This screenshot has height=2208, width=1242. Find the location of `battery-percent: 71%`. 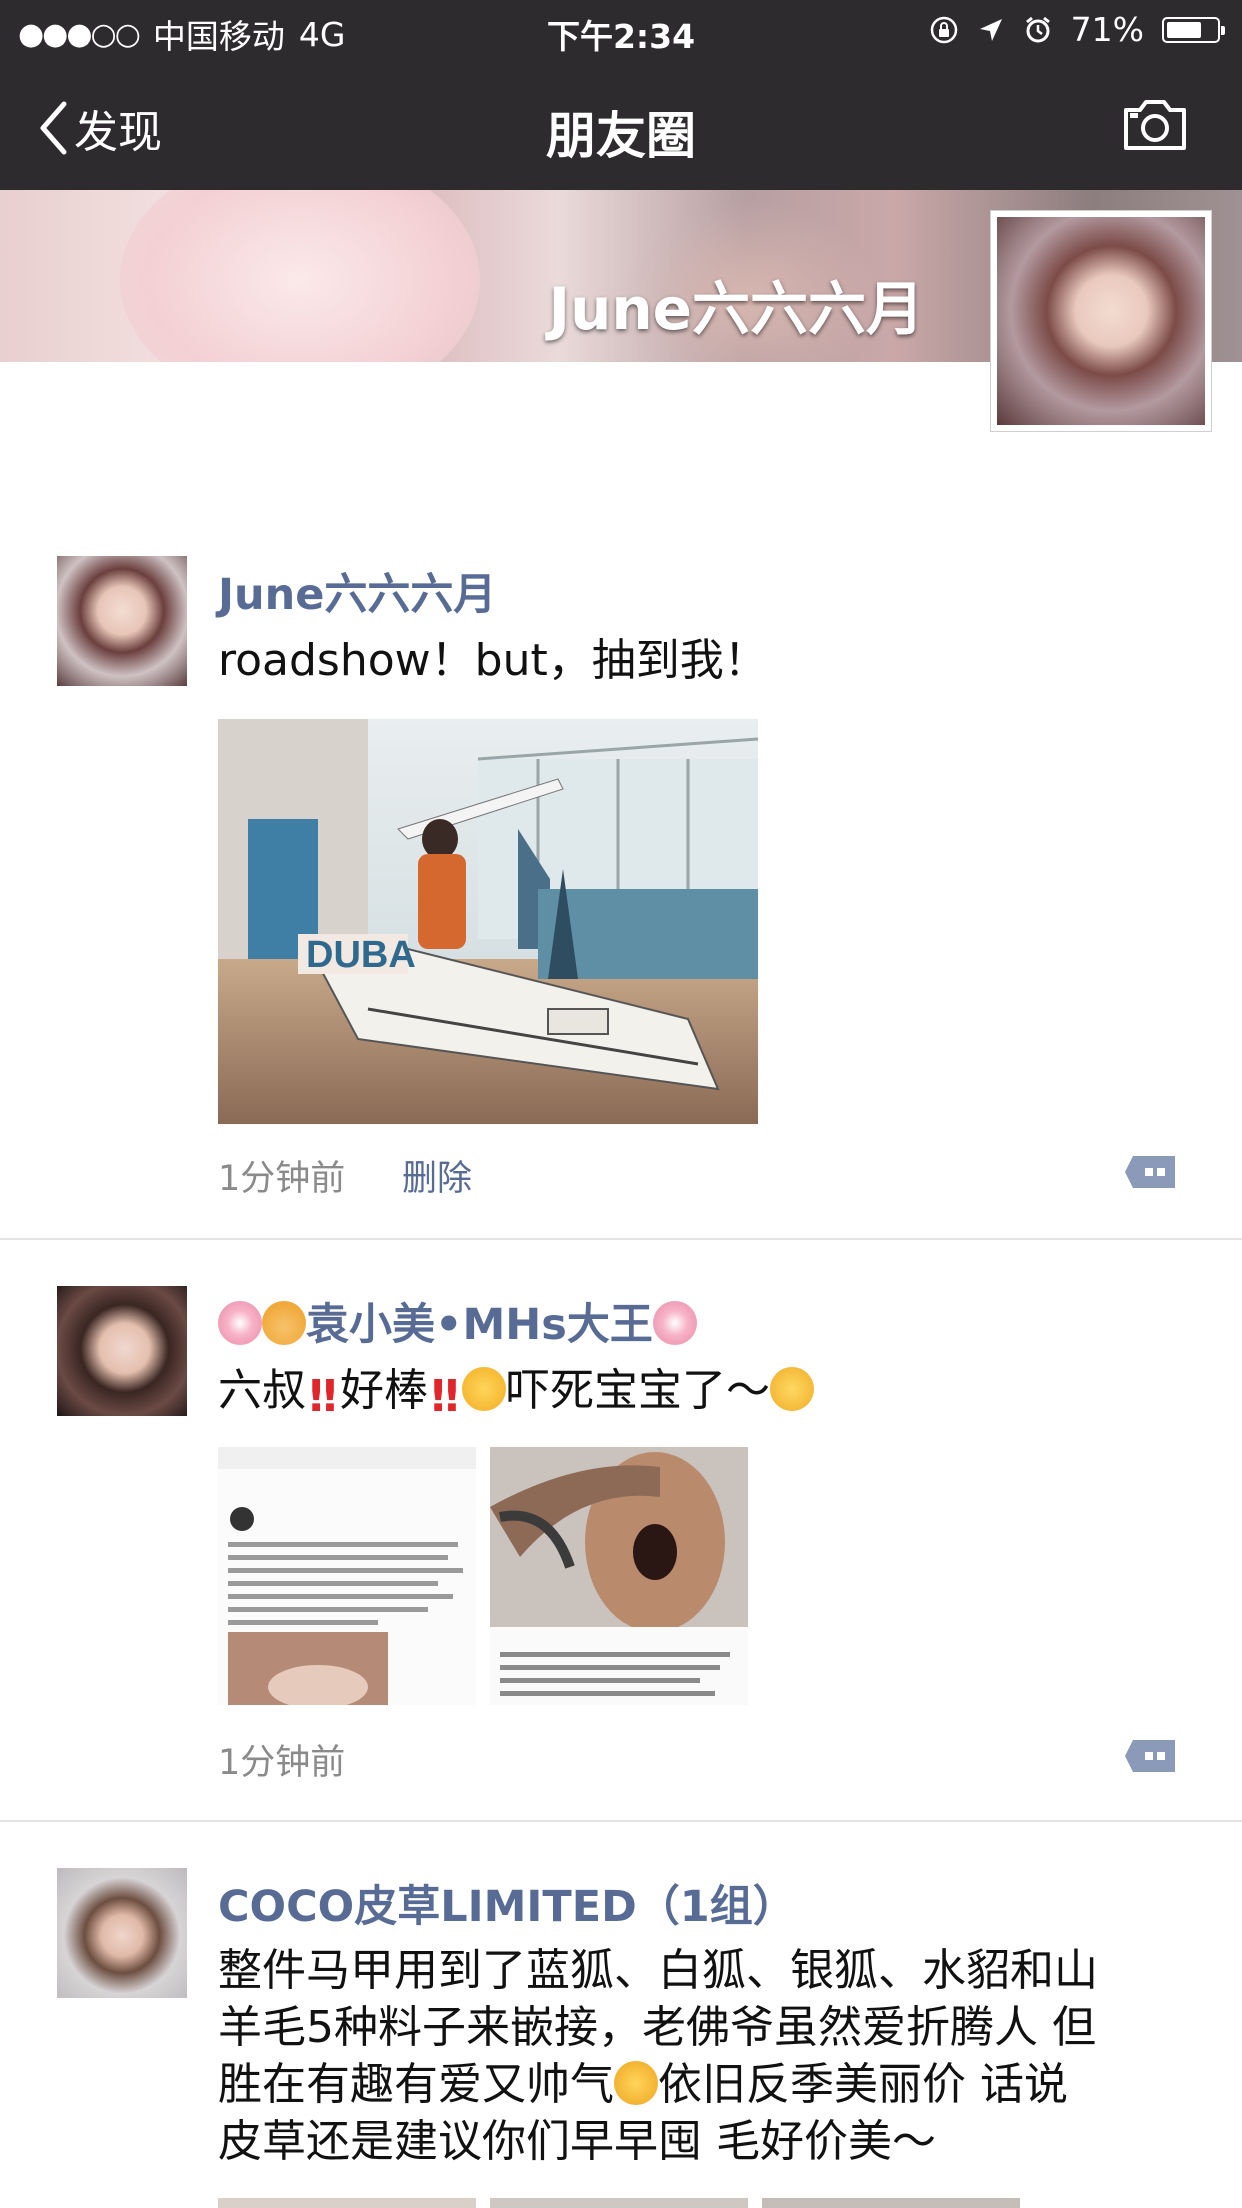

battery-percent: 71% is located at coordinates (1107, 29).